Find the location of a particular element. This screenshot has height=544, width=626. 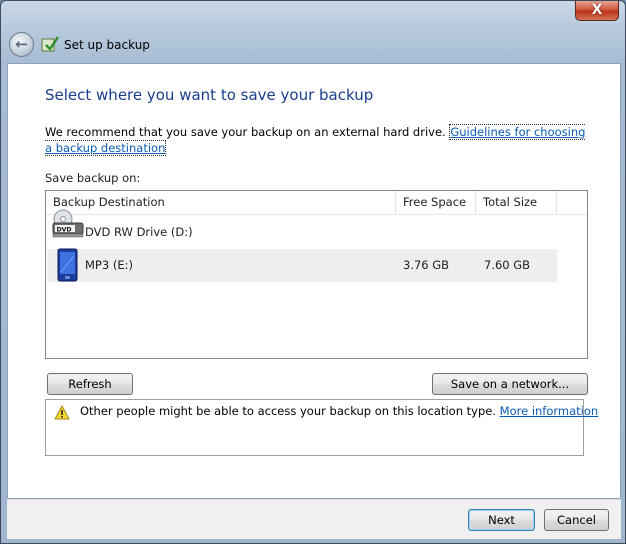

list-header: Backup Destination Free Space Total Size is located at coordinates (316, 203).